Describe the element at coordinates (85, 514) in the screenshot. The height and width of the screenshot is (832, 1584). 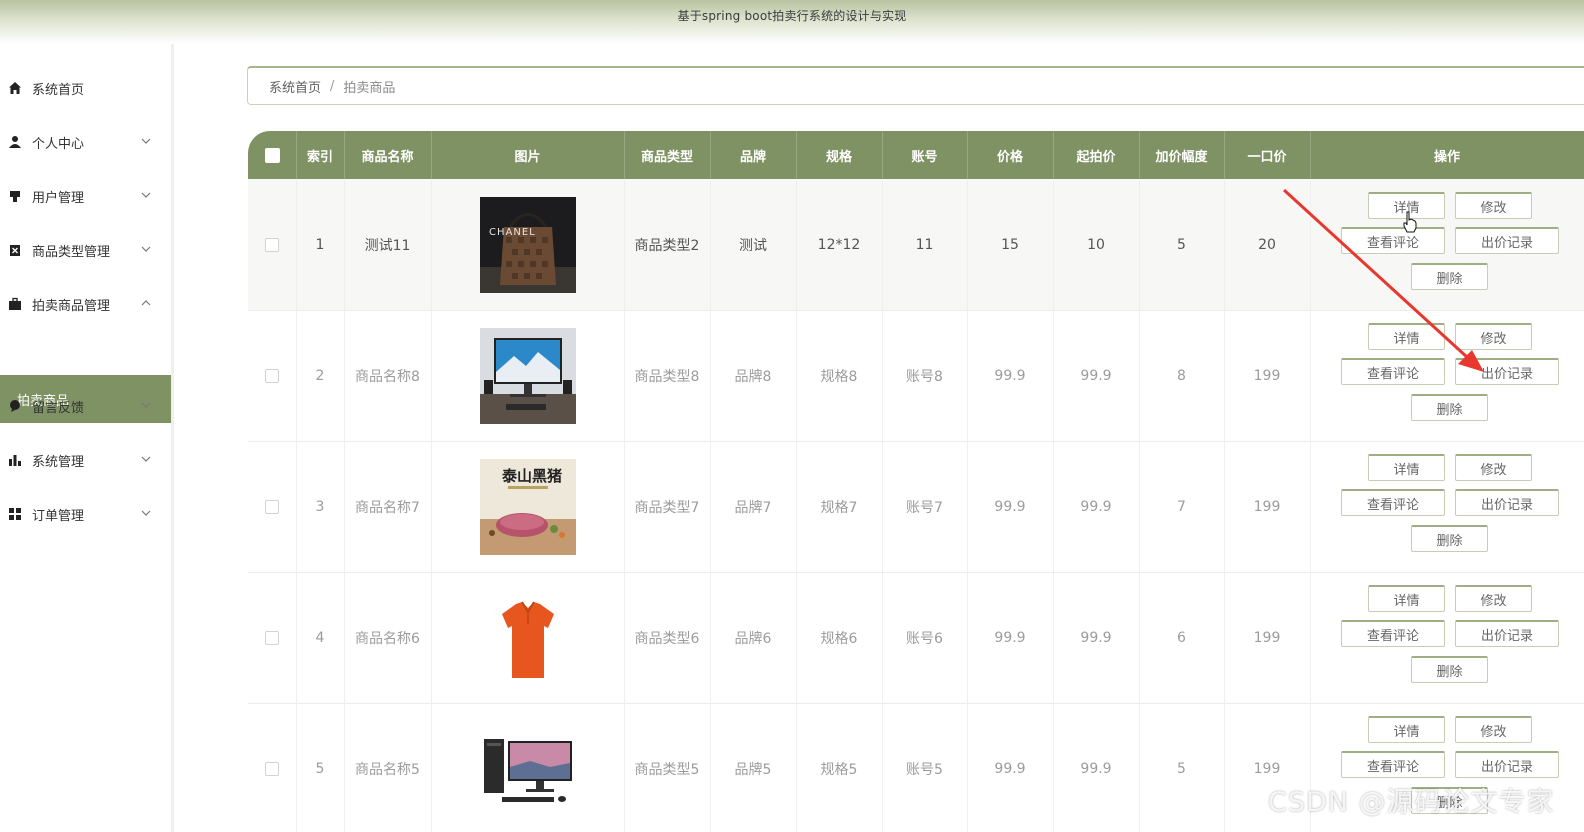
I see `sidebar-item-order-management: 订单管理` at that location.